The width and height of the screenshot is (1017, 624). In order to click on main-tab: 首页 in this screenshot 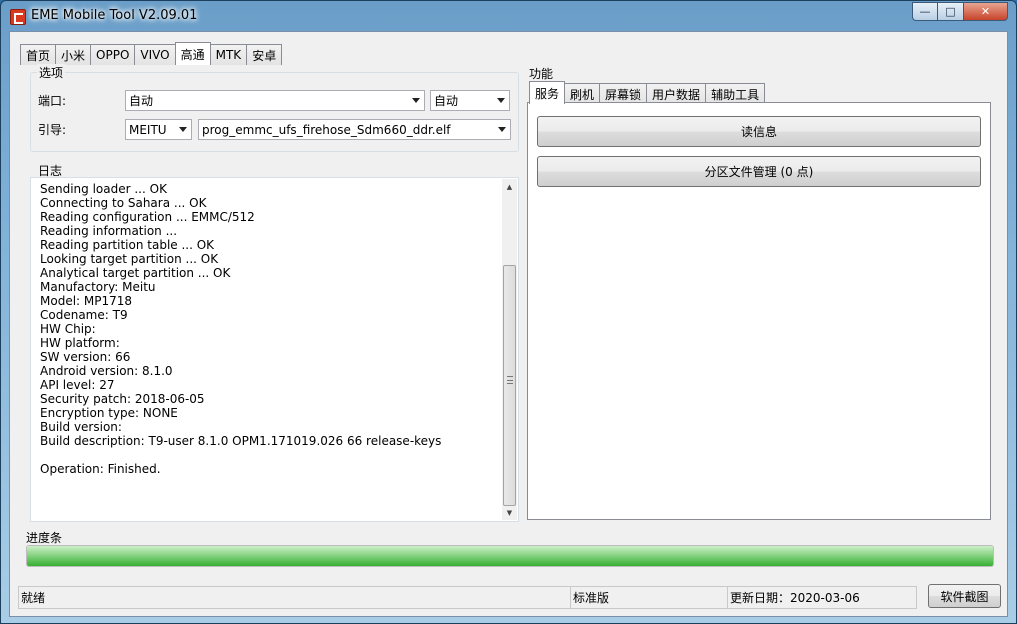, I will do `click(38, 54)`.